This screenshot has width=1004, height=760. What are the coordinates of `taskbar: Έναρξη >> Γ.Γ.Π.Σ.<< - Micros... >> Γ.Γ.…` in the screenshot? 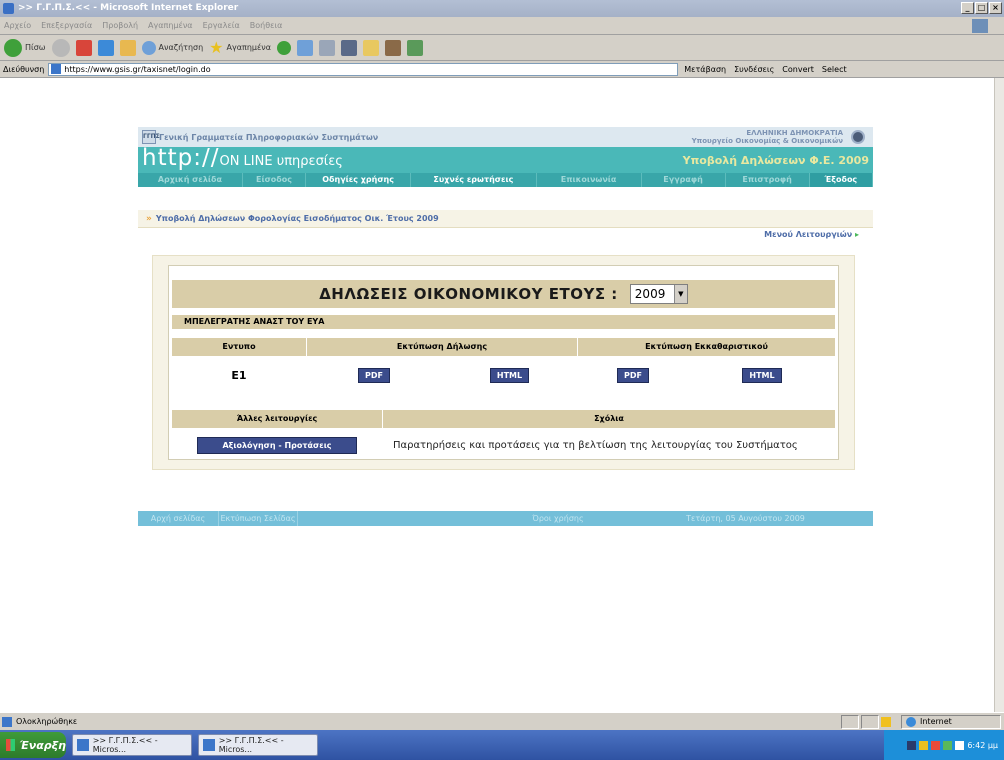 It's located at (502, 745).